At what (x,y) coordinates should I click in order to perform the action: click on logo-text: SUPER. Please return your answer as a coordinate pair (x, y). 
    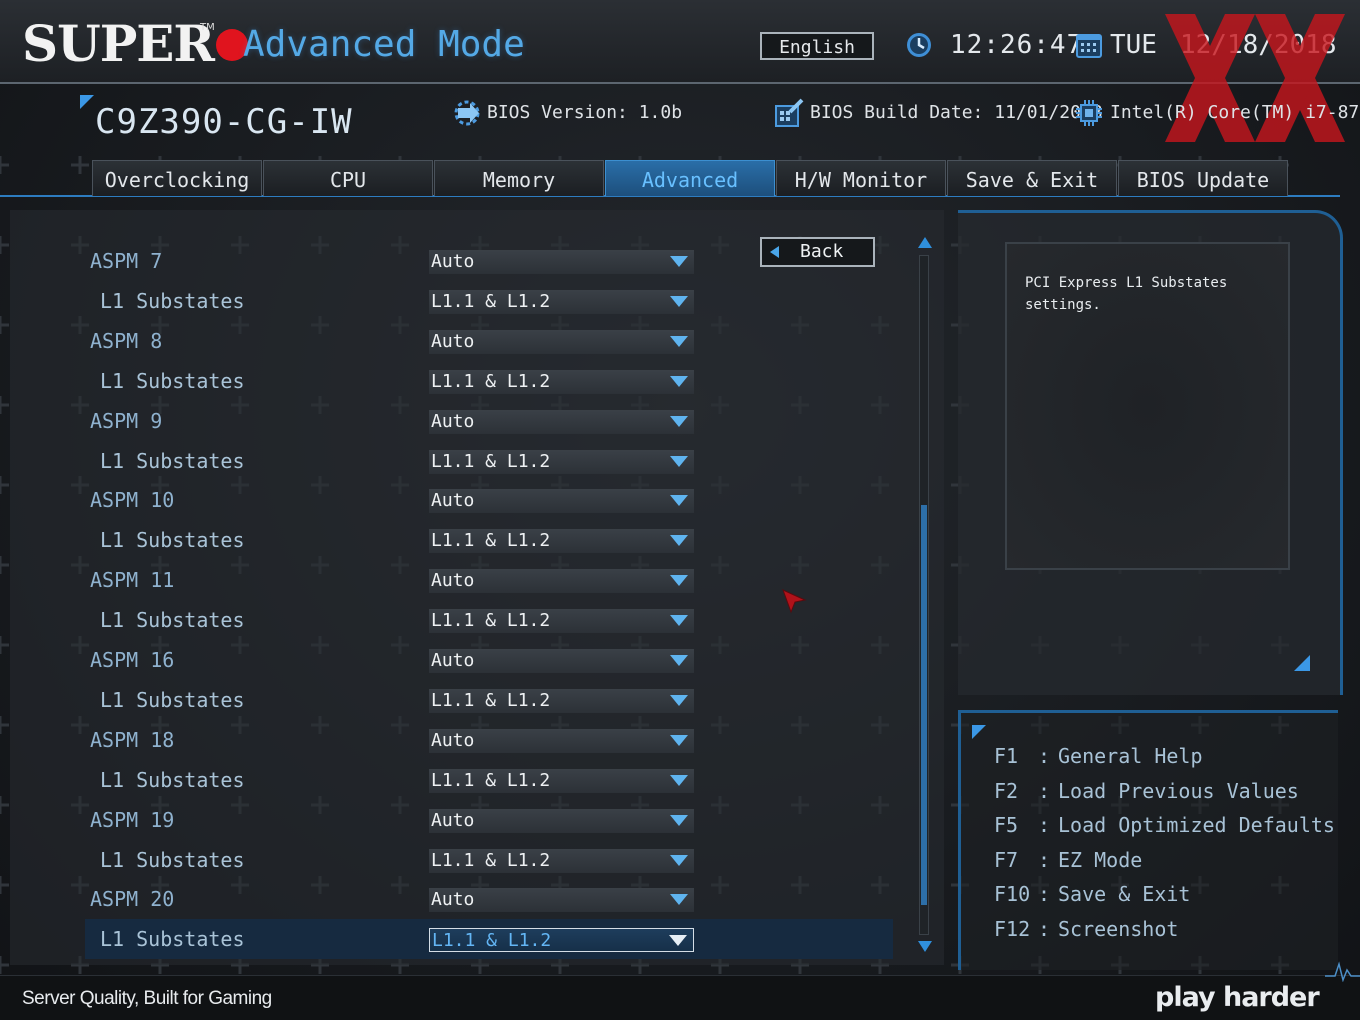
    Looking at the image, I should click on (118, 43).